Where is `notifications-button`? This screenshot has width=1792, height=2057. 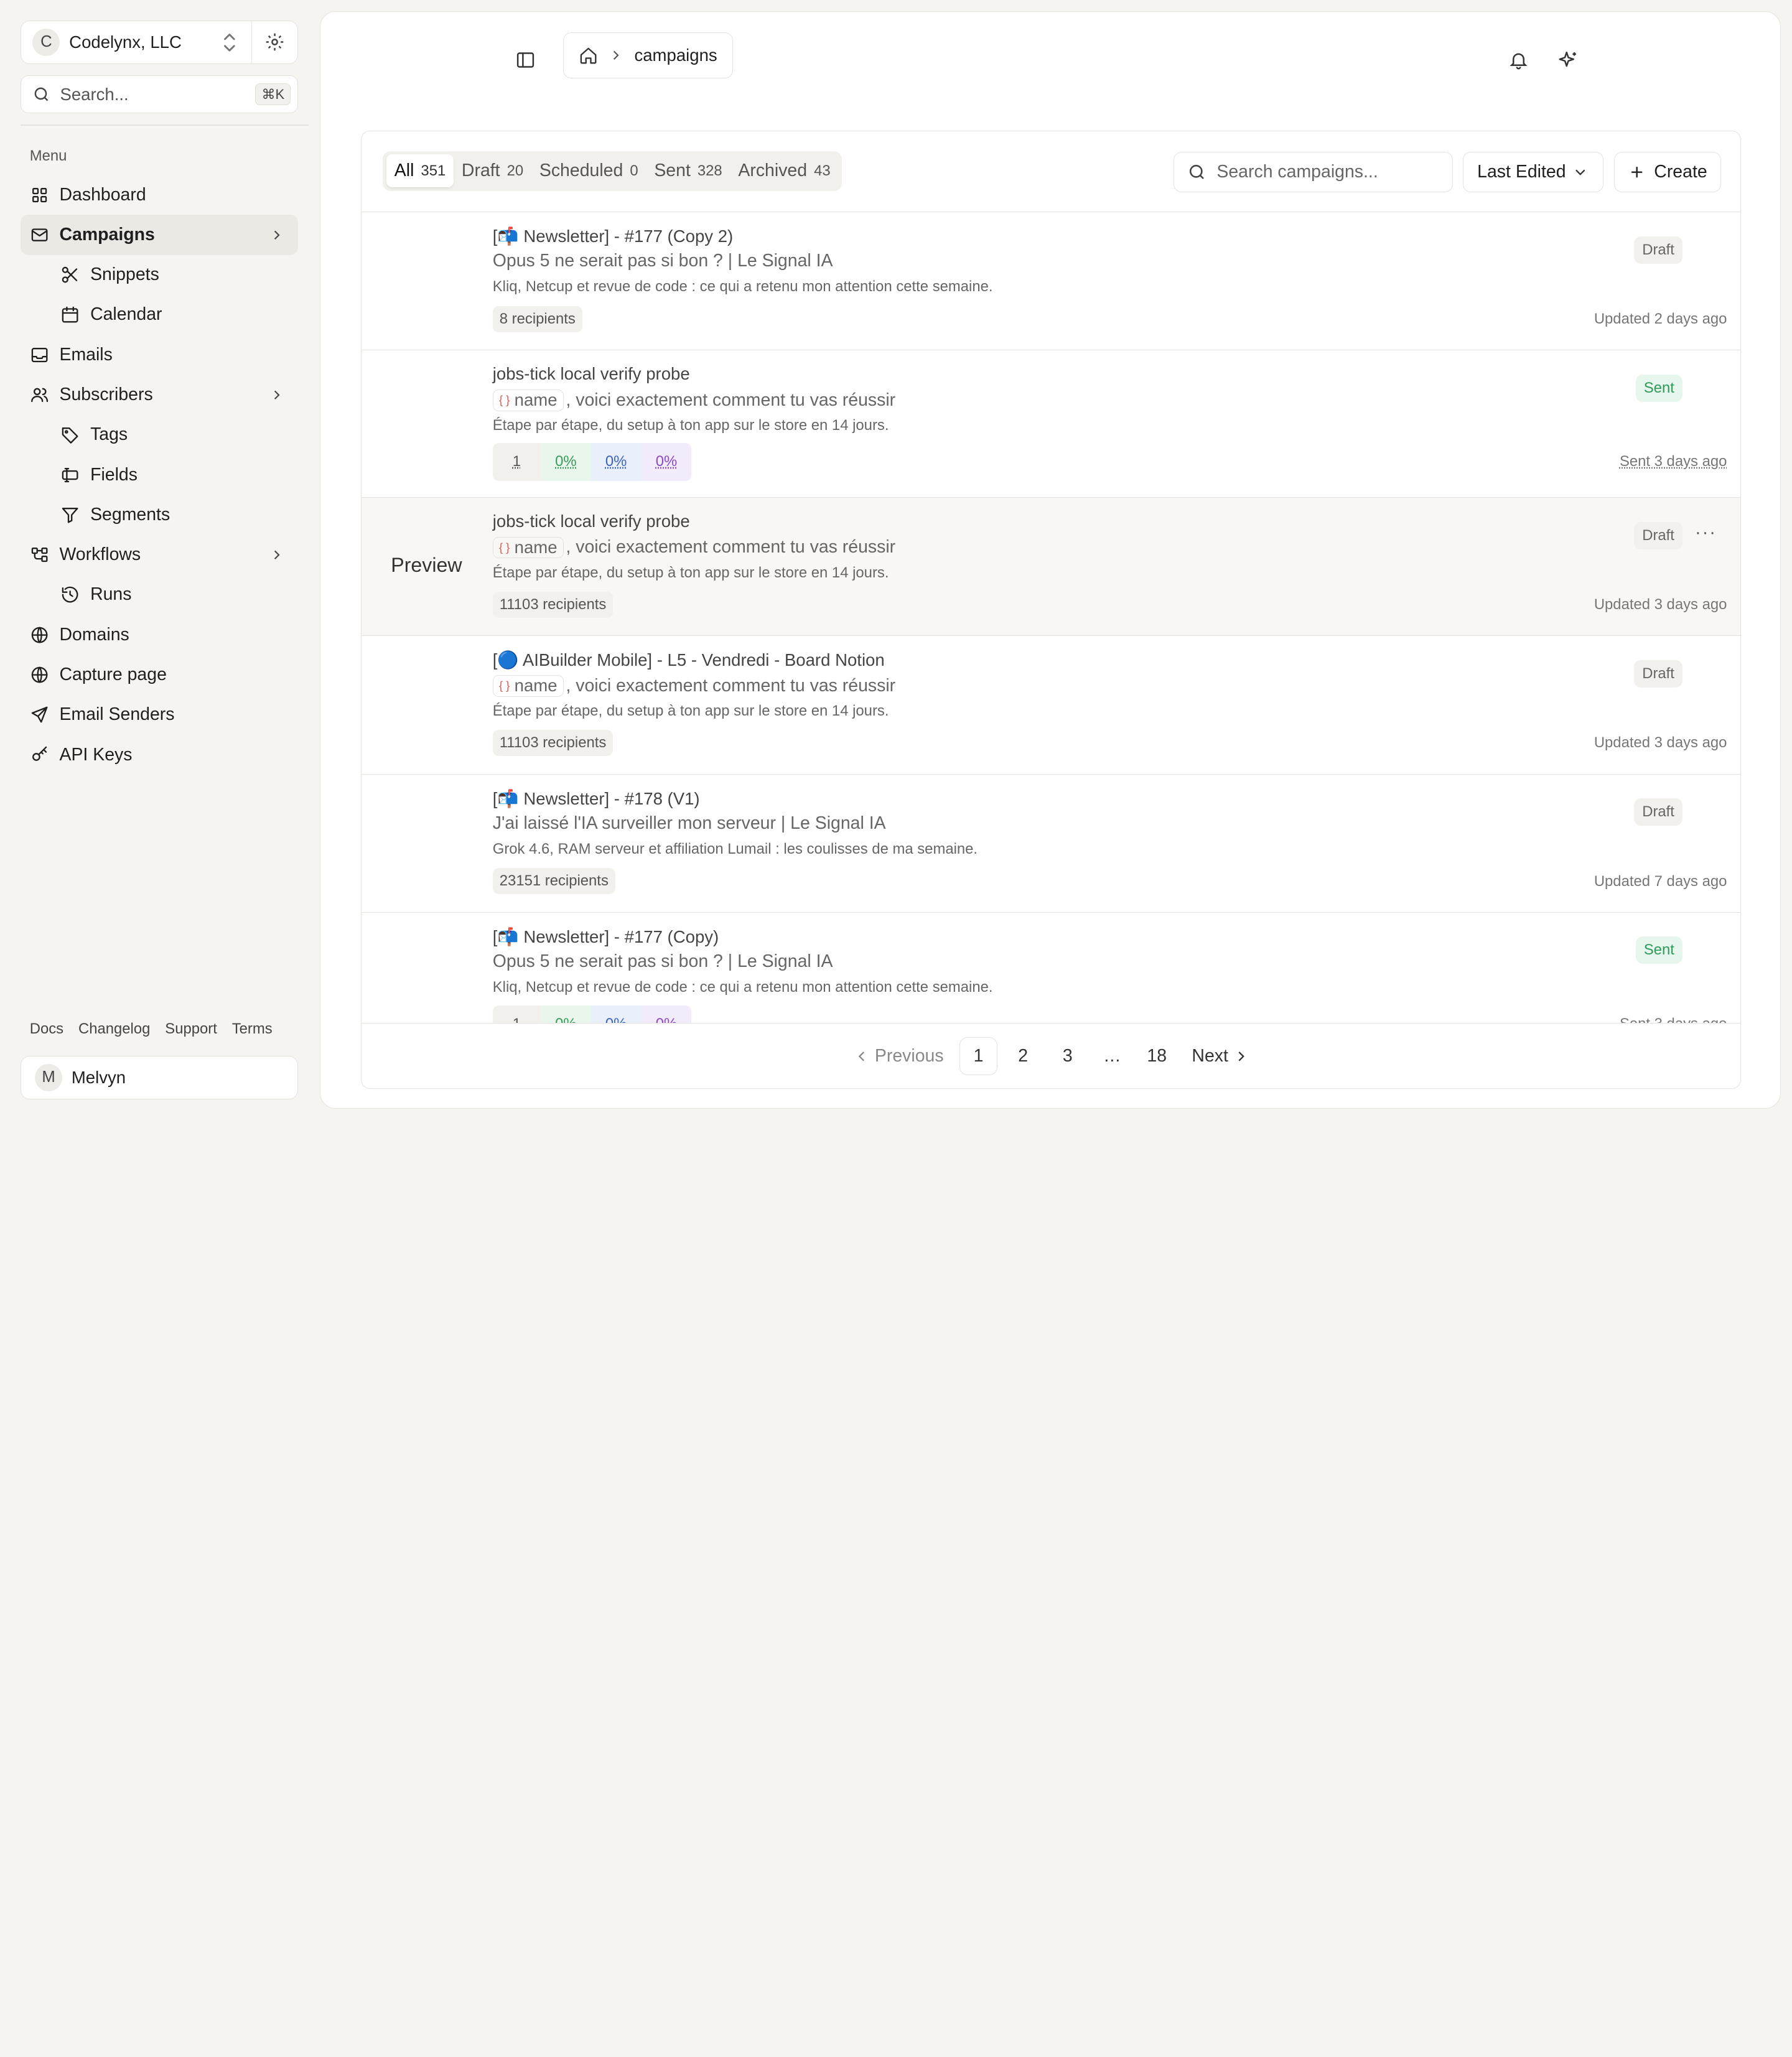
notifications-button is located at coordinates (1518, 60).